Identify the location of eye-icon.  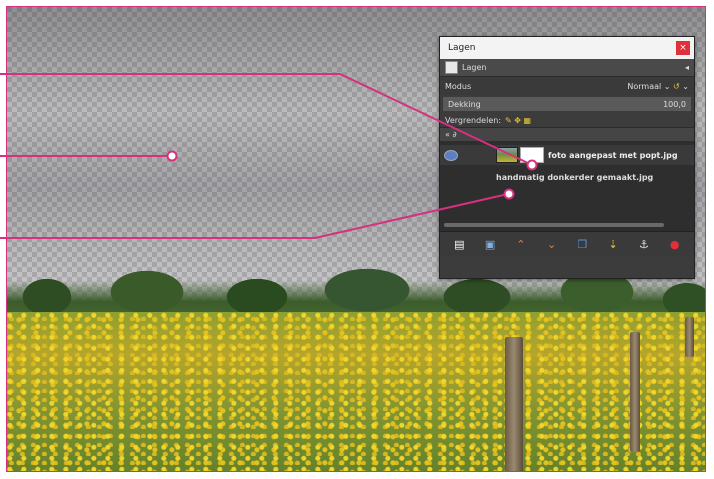
(451, 155).